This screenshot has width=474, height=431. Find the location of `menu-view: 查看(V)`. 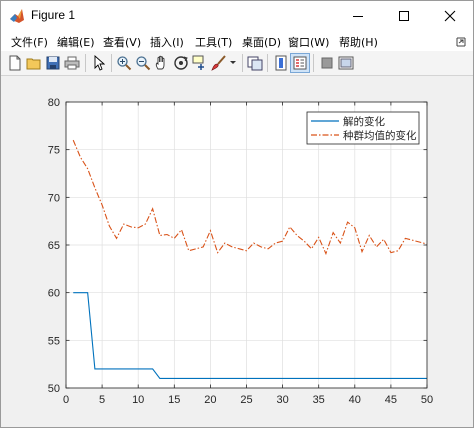

menu-view: 查看(V) is located at coordinates (122, 42).